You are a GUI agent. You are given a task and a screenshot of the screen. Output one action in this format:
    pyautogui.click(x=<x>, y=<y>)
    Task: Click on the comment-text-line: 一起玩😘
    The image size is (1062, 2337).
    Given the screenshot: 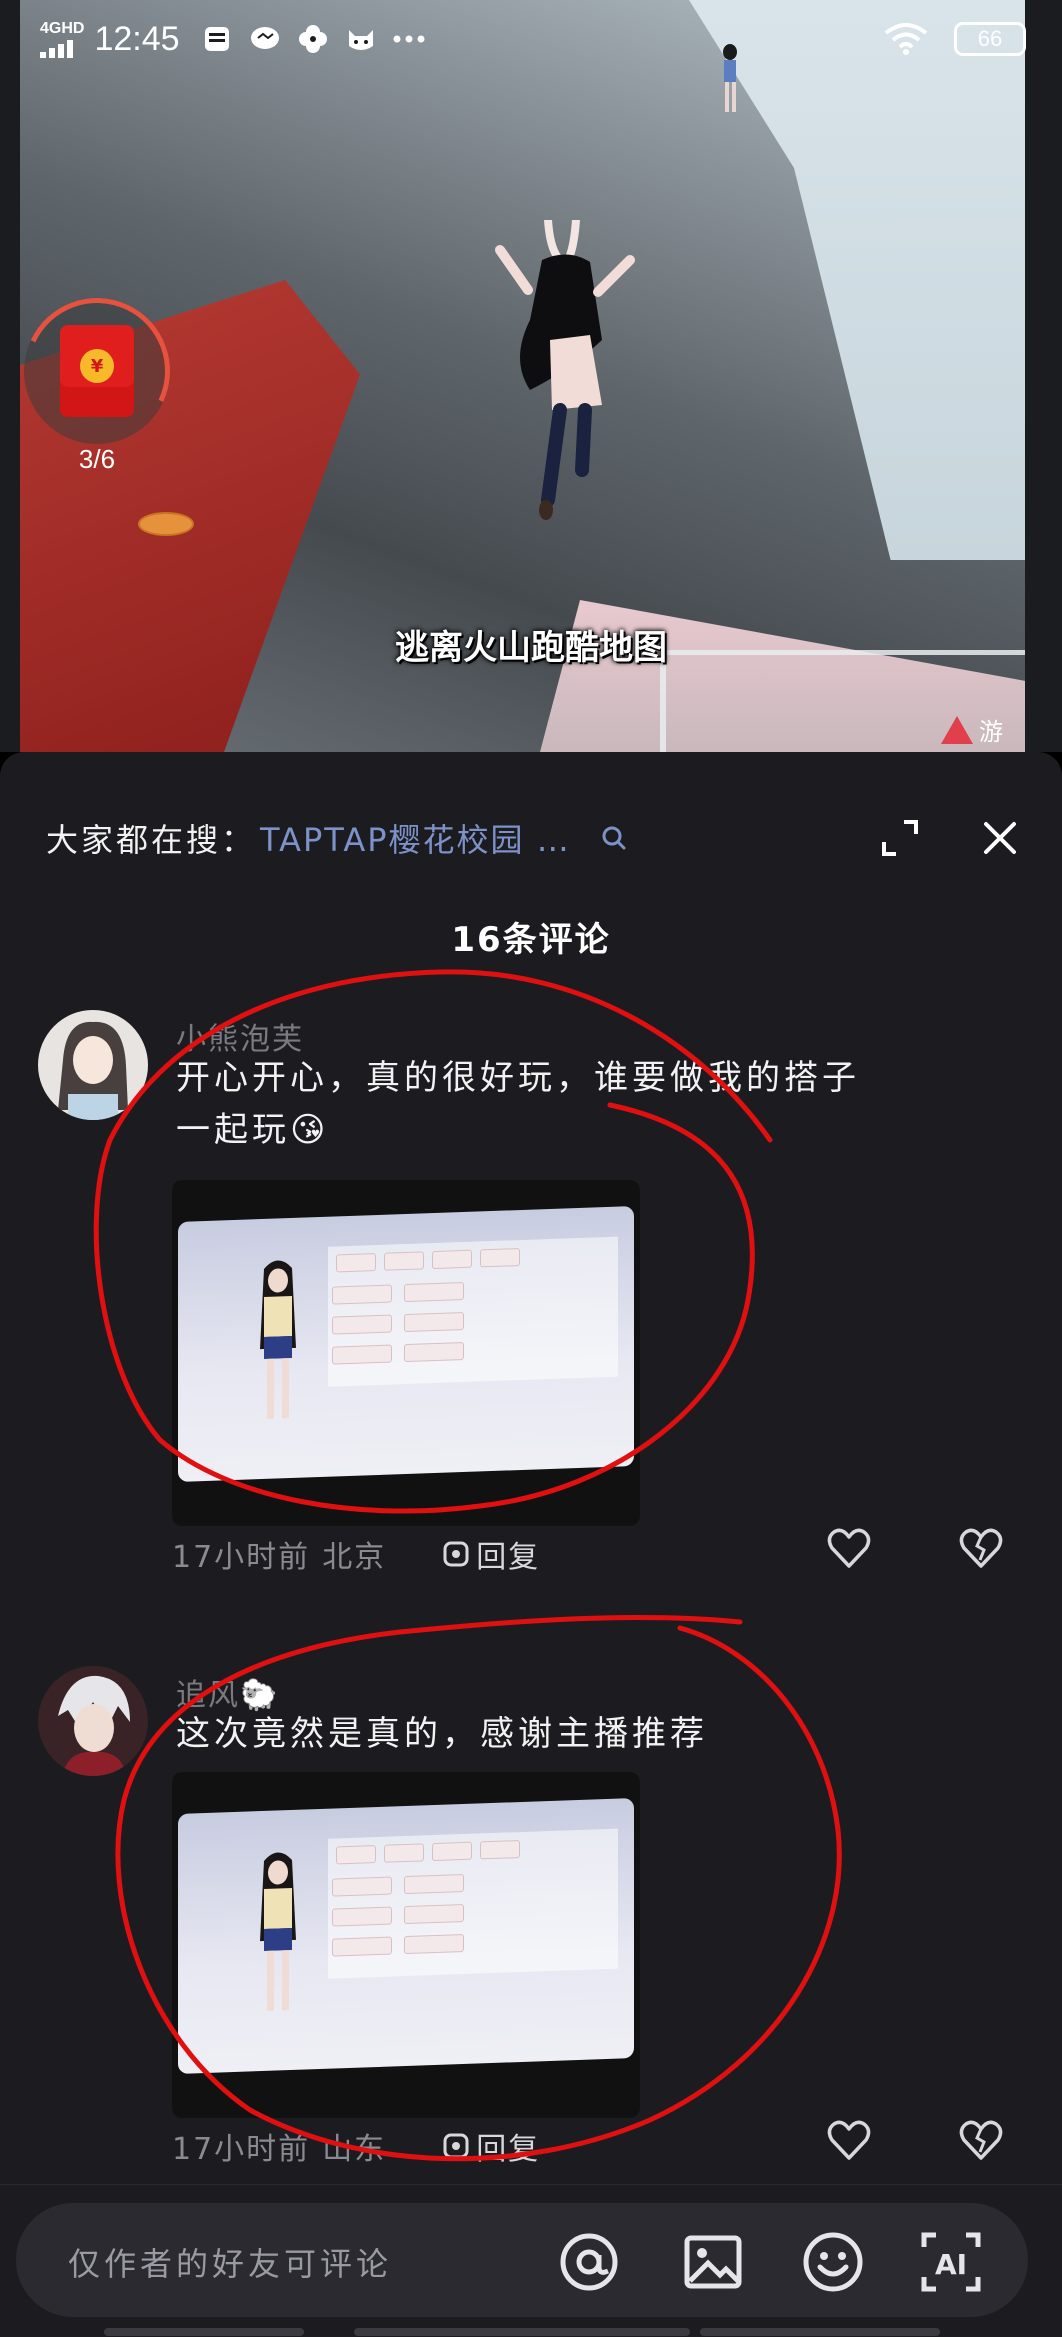 What is the action you would take?
    pyautogui.click(x=253, y=1130)
    